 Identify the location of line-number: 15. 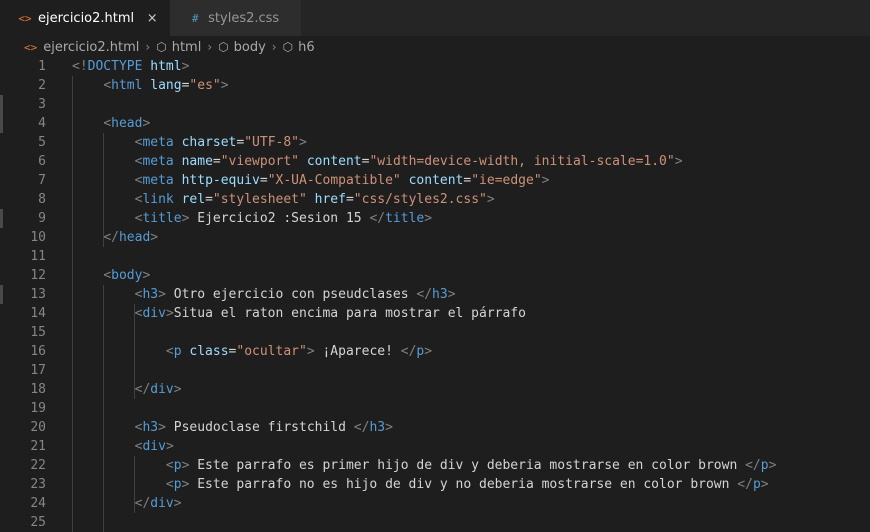
(38, 332).